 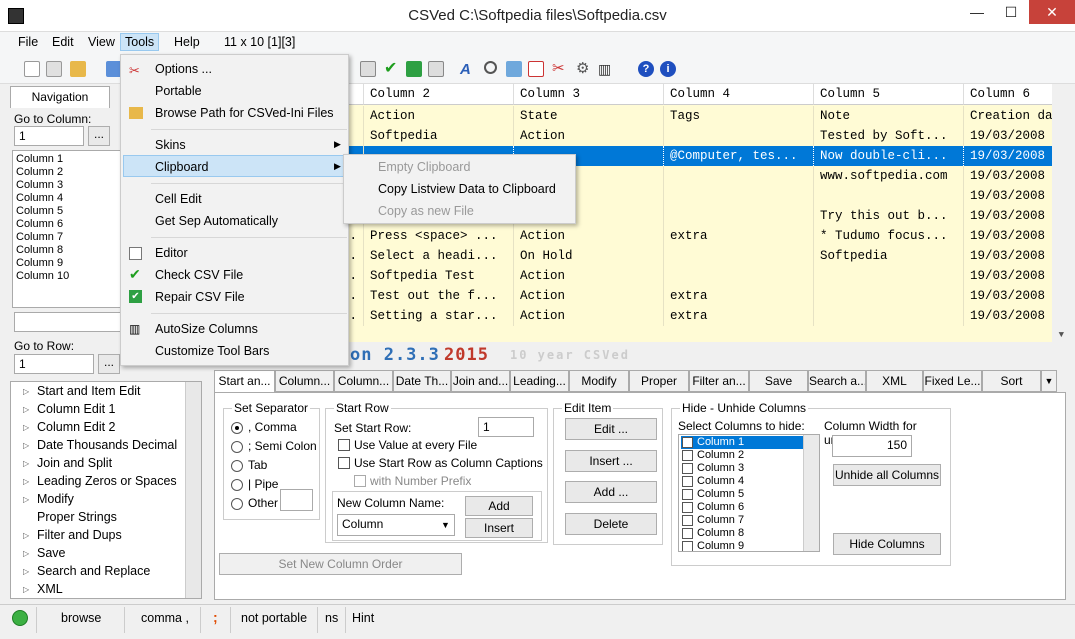 What do you see at coordinates (742, 507) in the screenshot?
I see `list-item: Column 6` at bounding box center [742, 507].